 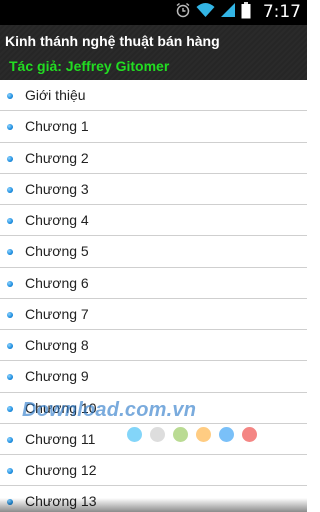 What do you see at coordinates (153, 127) in the screenshot?
I see `list-item: Chương 1` at bounding box center [153, 127].